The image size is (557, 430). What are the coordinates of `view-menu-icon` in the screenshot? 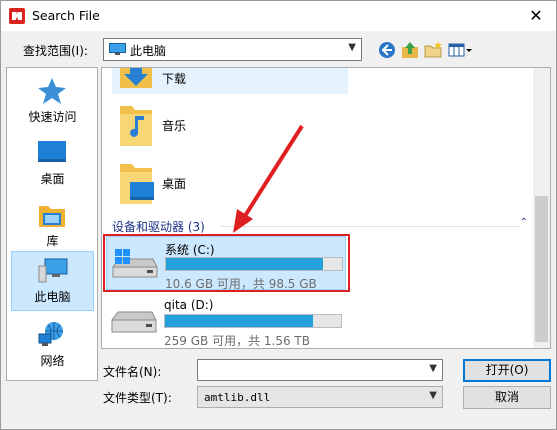 It's located at (460, 50).